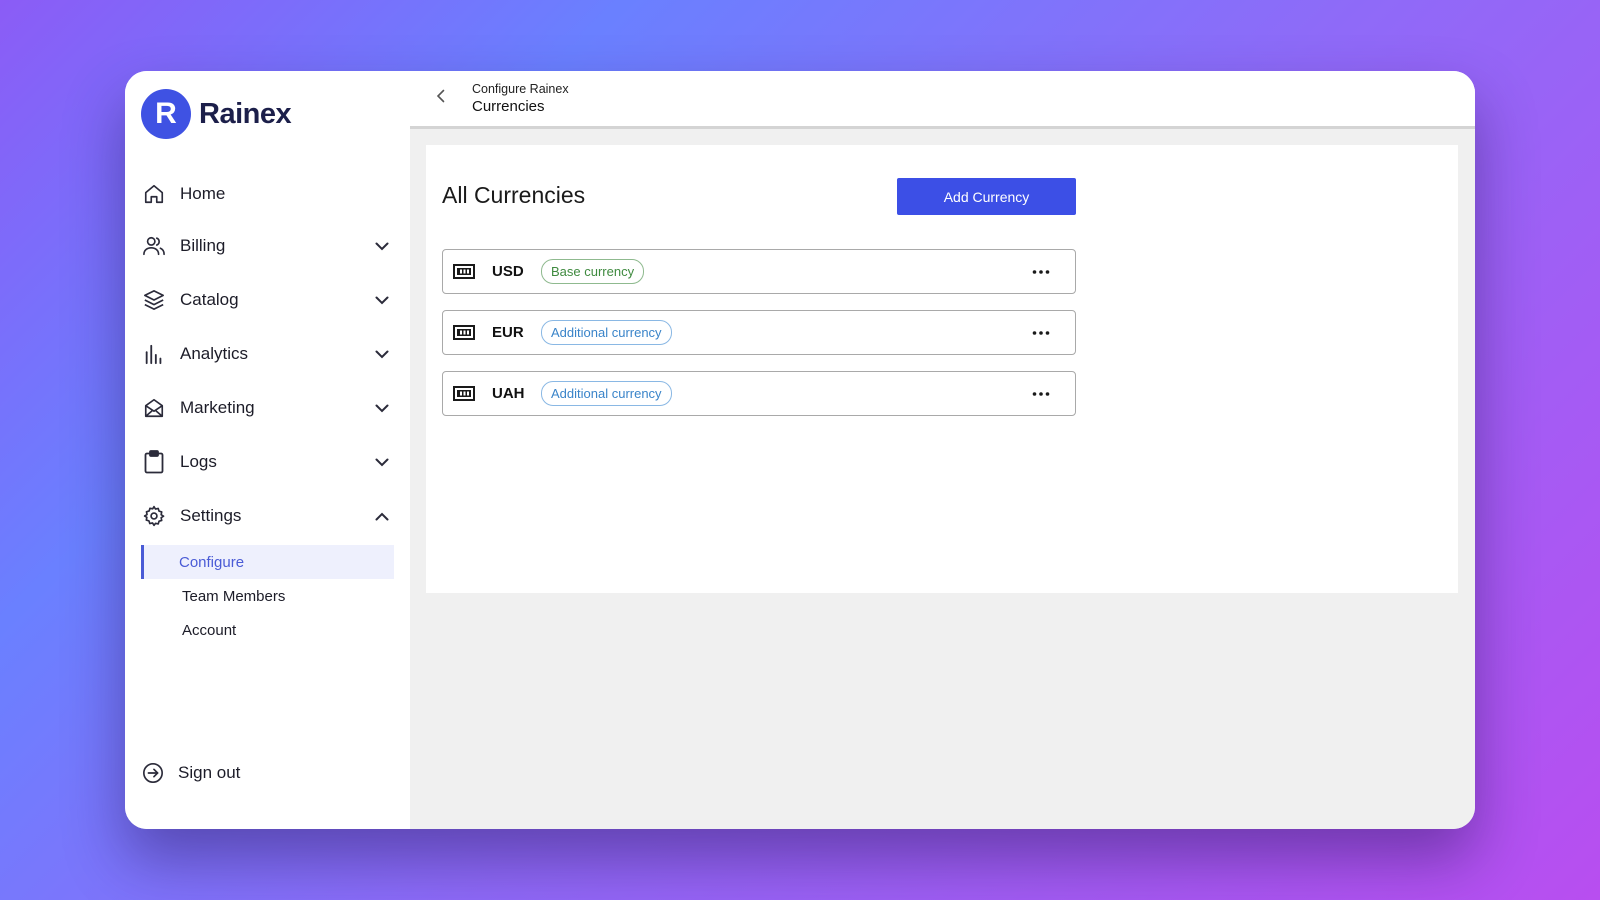 Image resolution: width=1600 pixels, height=900 pixels. Describe the element at coordinates (154, 462) in the screenshot. I see `clipboard-icon` at that location.